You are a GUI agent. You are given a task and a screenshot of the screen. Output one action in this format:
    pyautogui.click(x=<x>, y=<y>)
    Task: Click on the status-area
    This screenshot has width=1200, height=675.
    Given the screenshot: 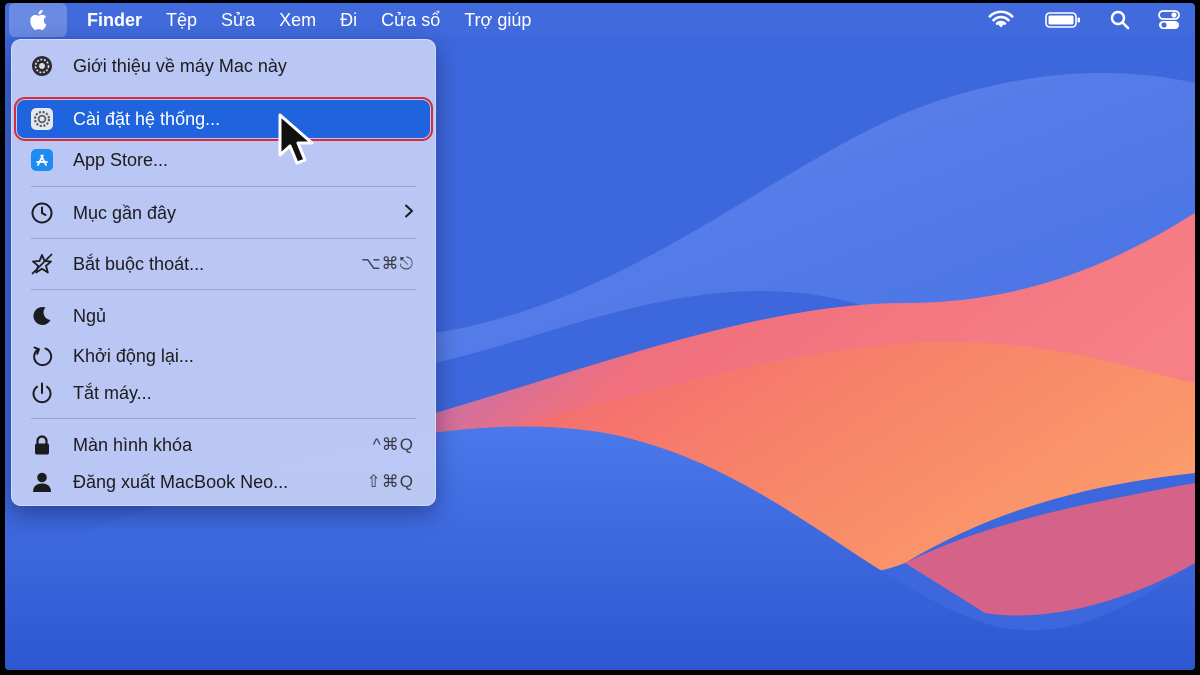 What is the action you would take?
    pyautogui.click(x=1084, y=20)
    